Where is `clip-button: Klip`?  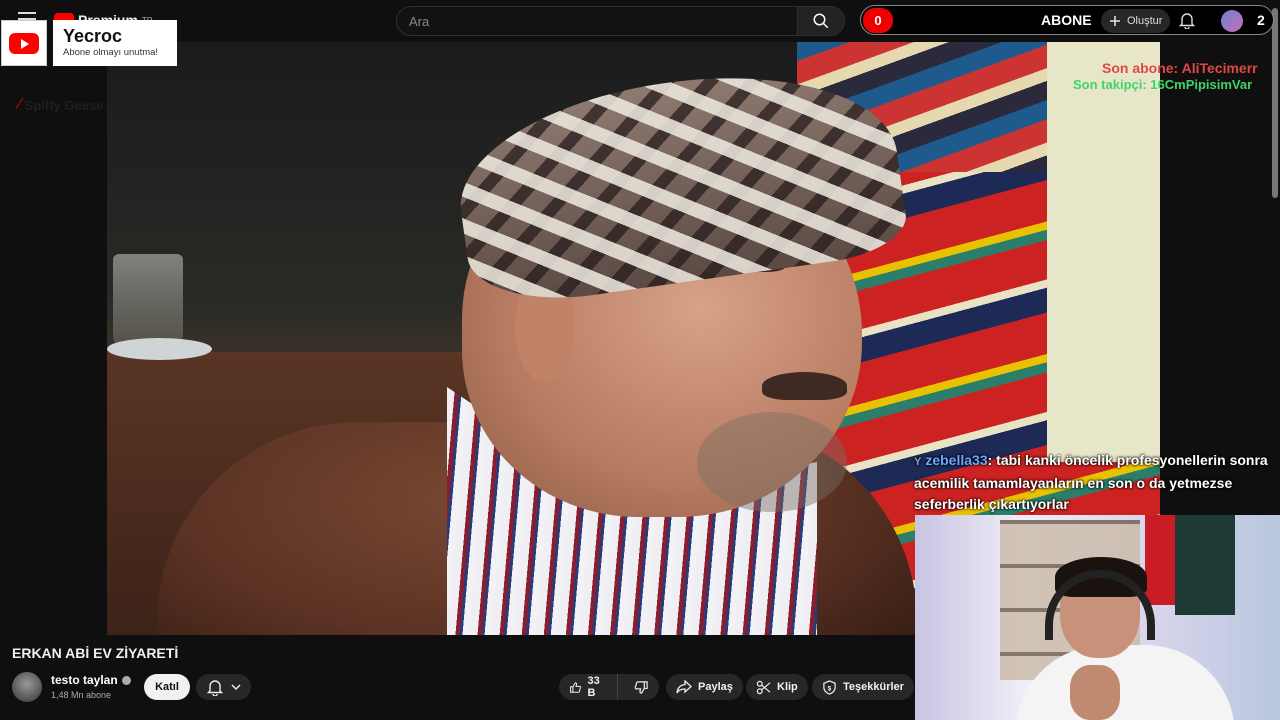 clip-button: Klip is located at coordinates (777, 687).